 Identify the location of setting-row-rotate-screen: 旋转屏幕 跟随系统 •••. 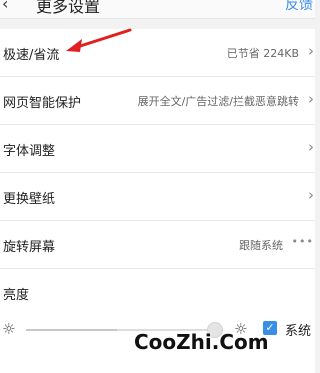
(157, 245).